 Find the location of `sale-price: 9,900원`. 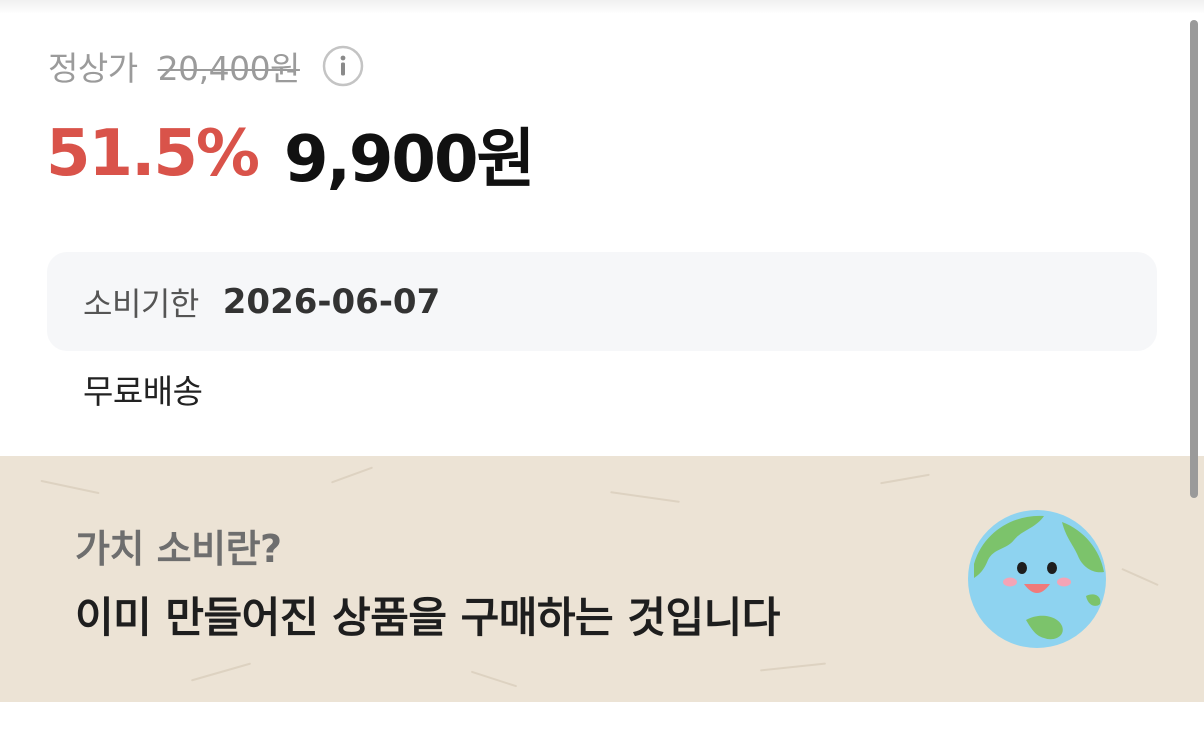

sale-price: 9,900원 is located at coordinates (409, 160).